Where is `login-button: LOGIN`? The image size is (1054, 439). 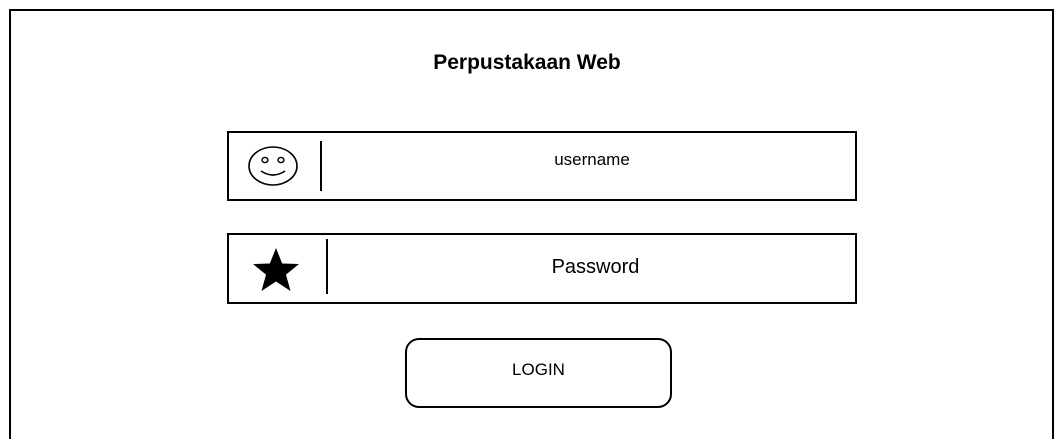 login-button: LOGIN is located at coordinates (538, 373).